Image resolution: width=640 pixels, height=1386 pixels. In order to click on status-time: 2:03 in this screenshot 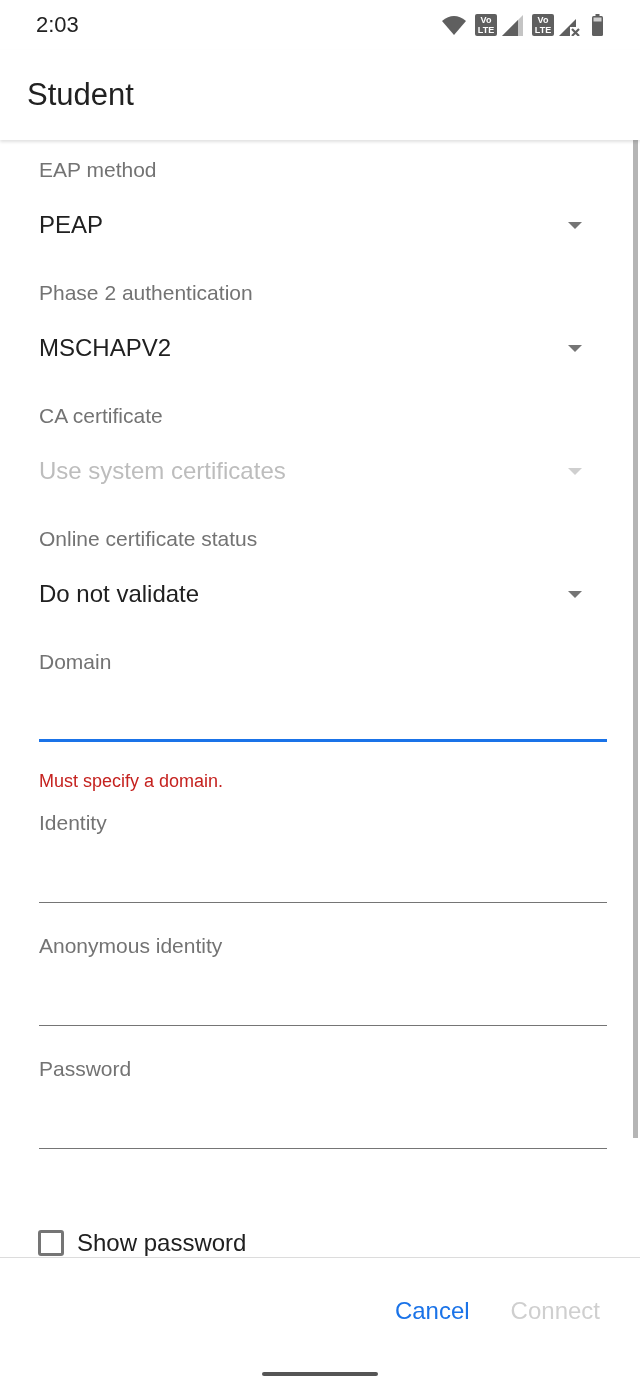, I will do `click(57, 25)`.